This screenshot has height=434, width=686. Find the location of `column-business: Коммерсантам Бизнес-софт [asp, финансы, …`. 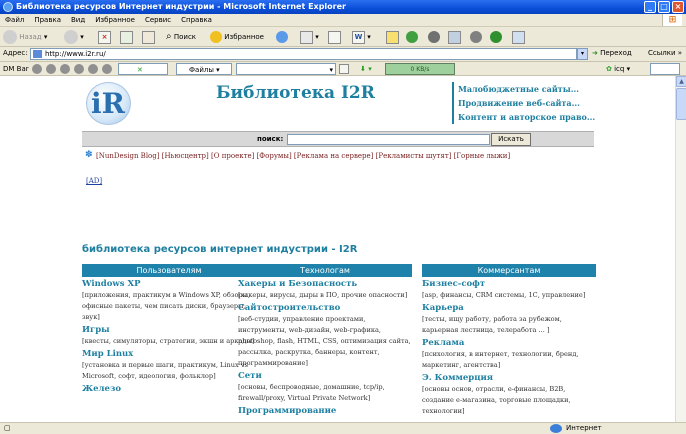

column-business: Коммерсантам Бизнес-софт [asp, финансы, … is located at coordinates (509, 340).